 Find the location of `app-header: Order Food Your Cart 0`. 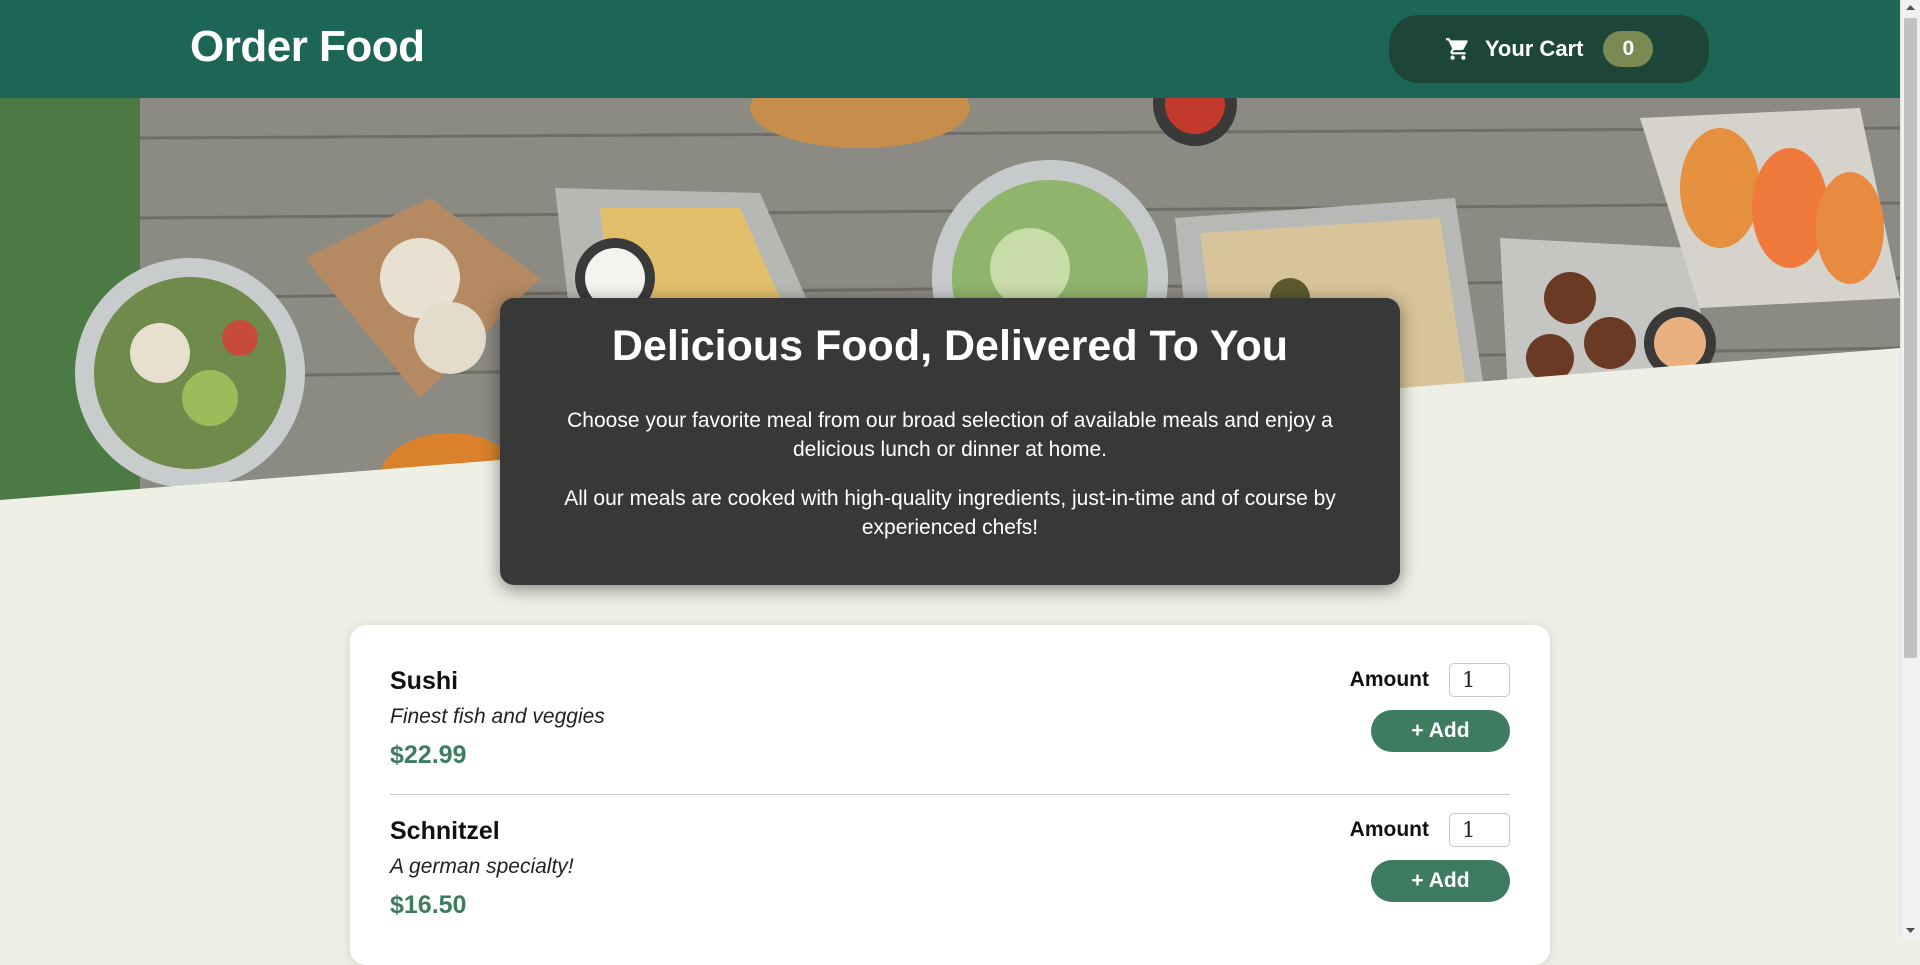

app-header: Order Food Your Cart 0 is located at coordinates (950, 49).